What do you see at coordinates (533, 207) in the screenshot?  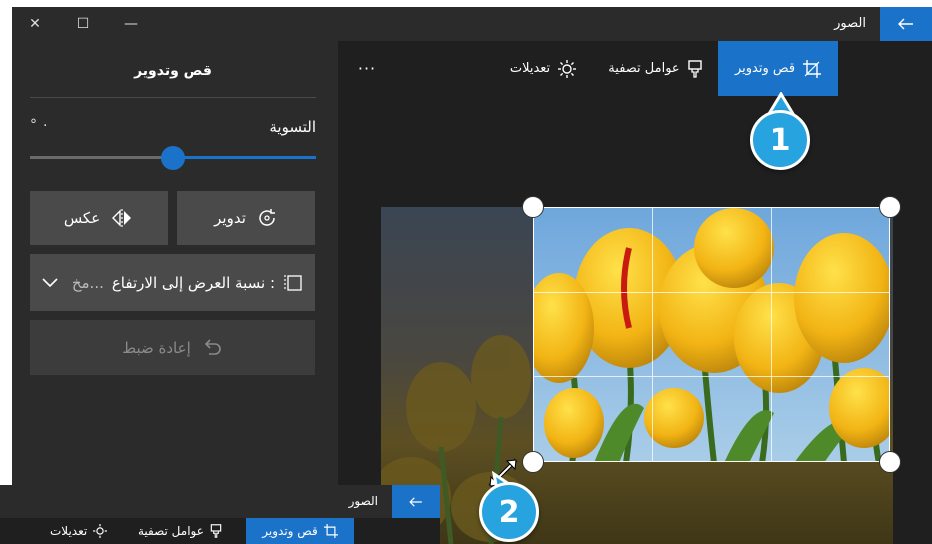 I see `crop-handle-top-left` at bounding box center [533, 207].